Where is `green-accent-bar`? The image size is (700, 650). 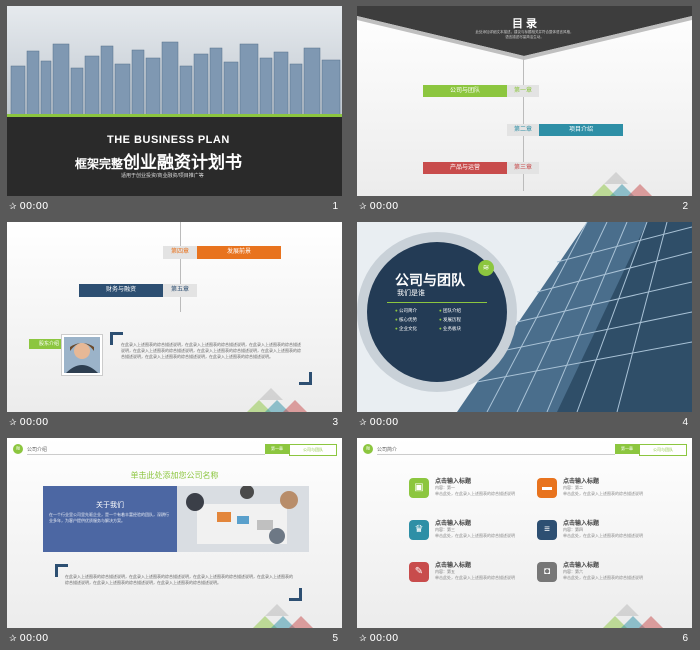 green-accent-bar is located at coordinates (174, 115).